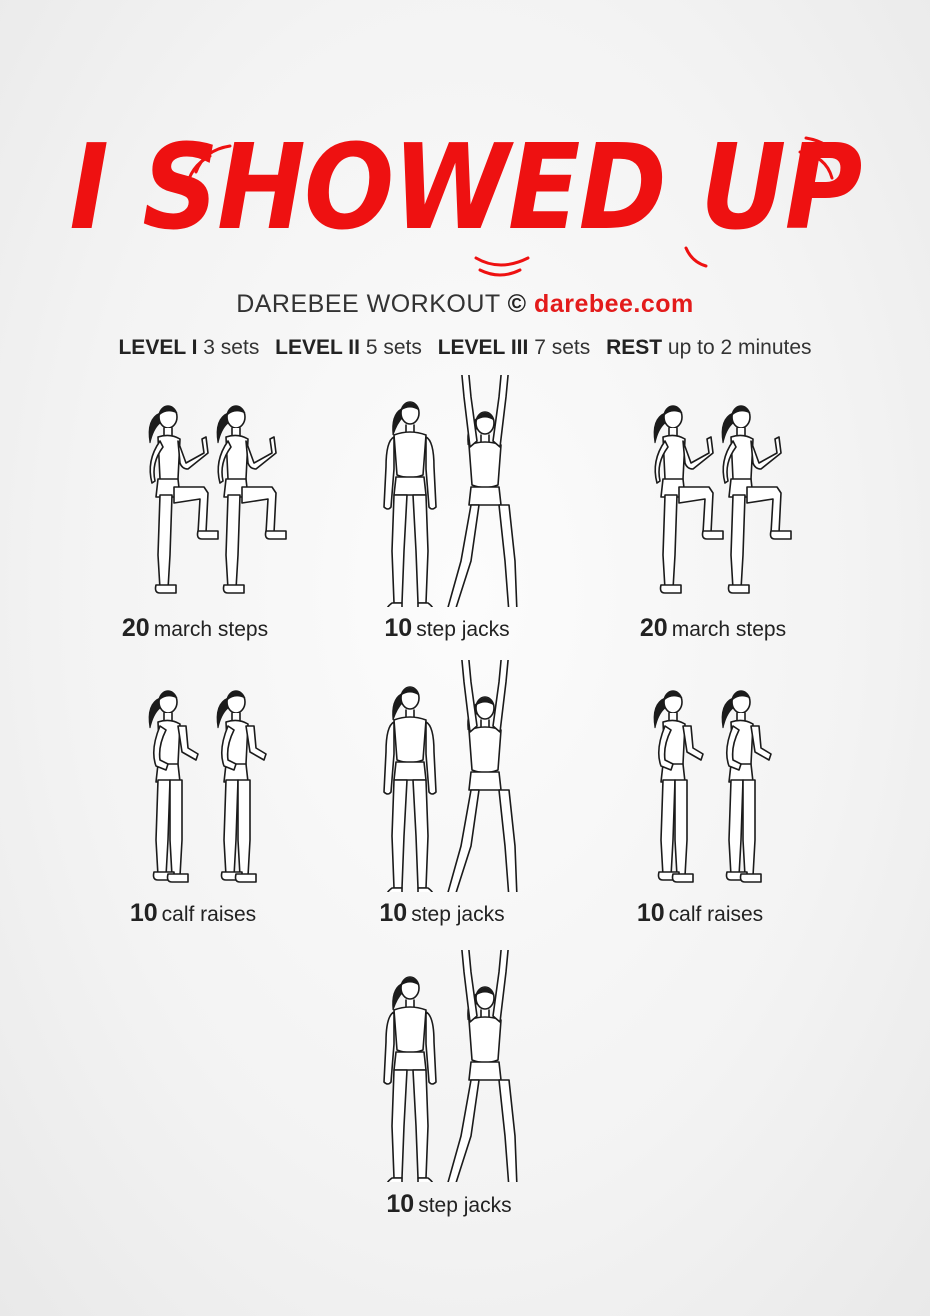 The width and height of the screenshot is (930, 1316). Describe the element at coordinates (209, 914) in the screenshot. I see `exercise-4-name: calf raises` at that location.